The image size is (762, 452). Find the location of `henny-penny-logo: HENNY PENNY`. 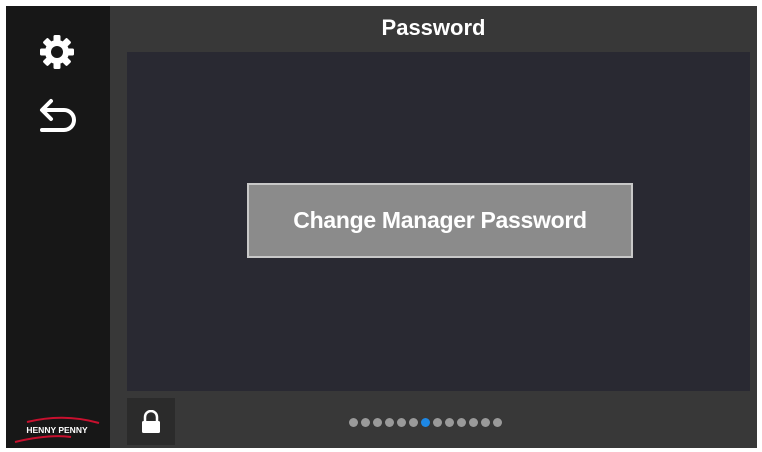

henny-penny-logo: HENNY PENNY is located at coordinates (57, 431).